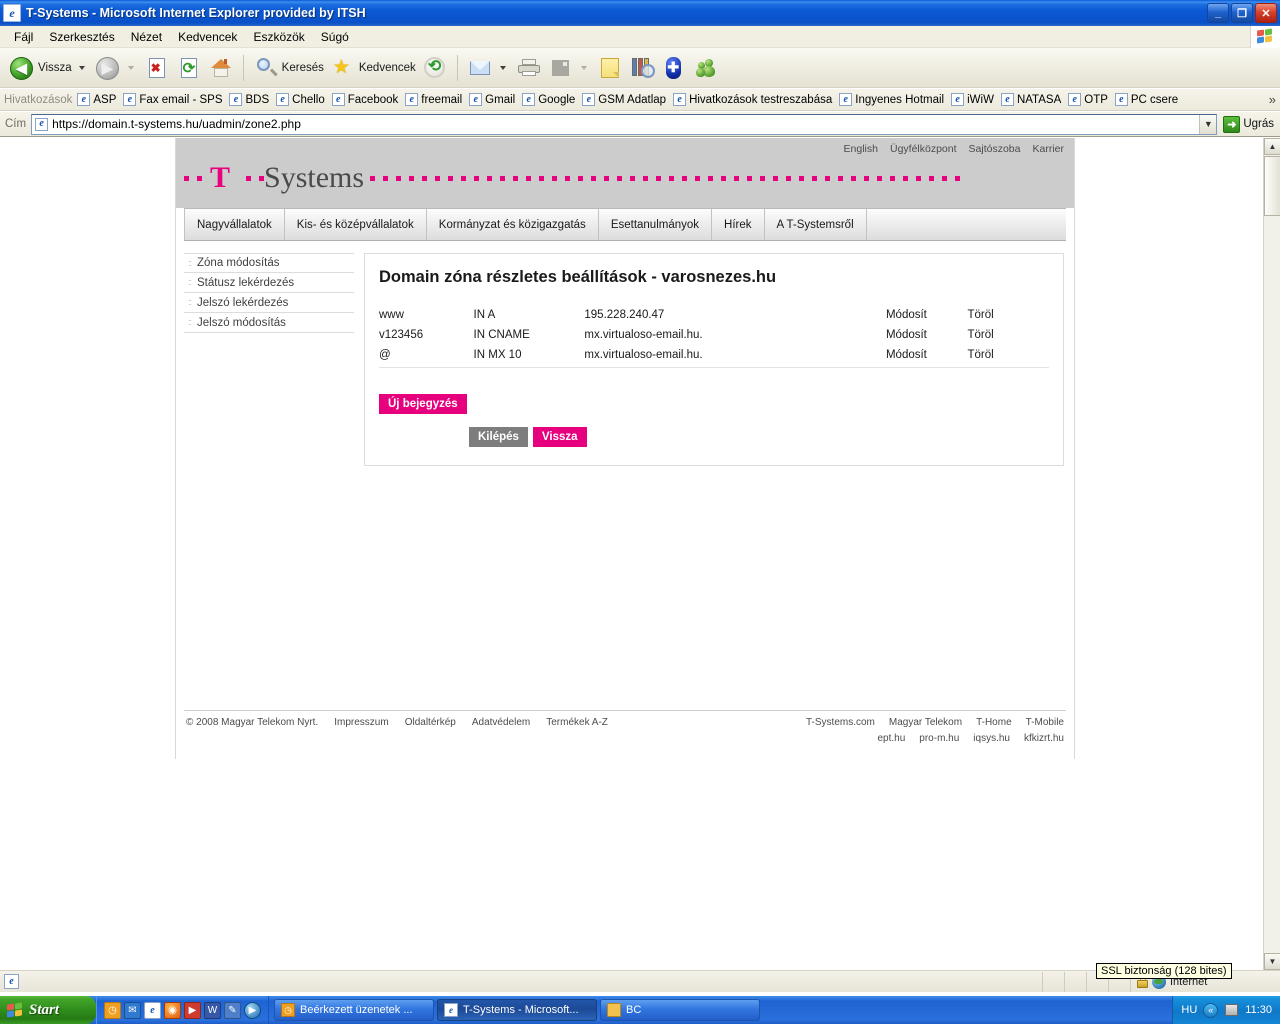  Describe the element at coordinates (132, 1010) in the screenshot. I see `outlook-icon: ✉` at that location.